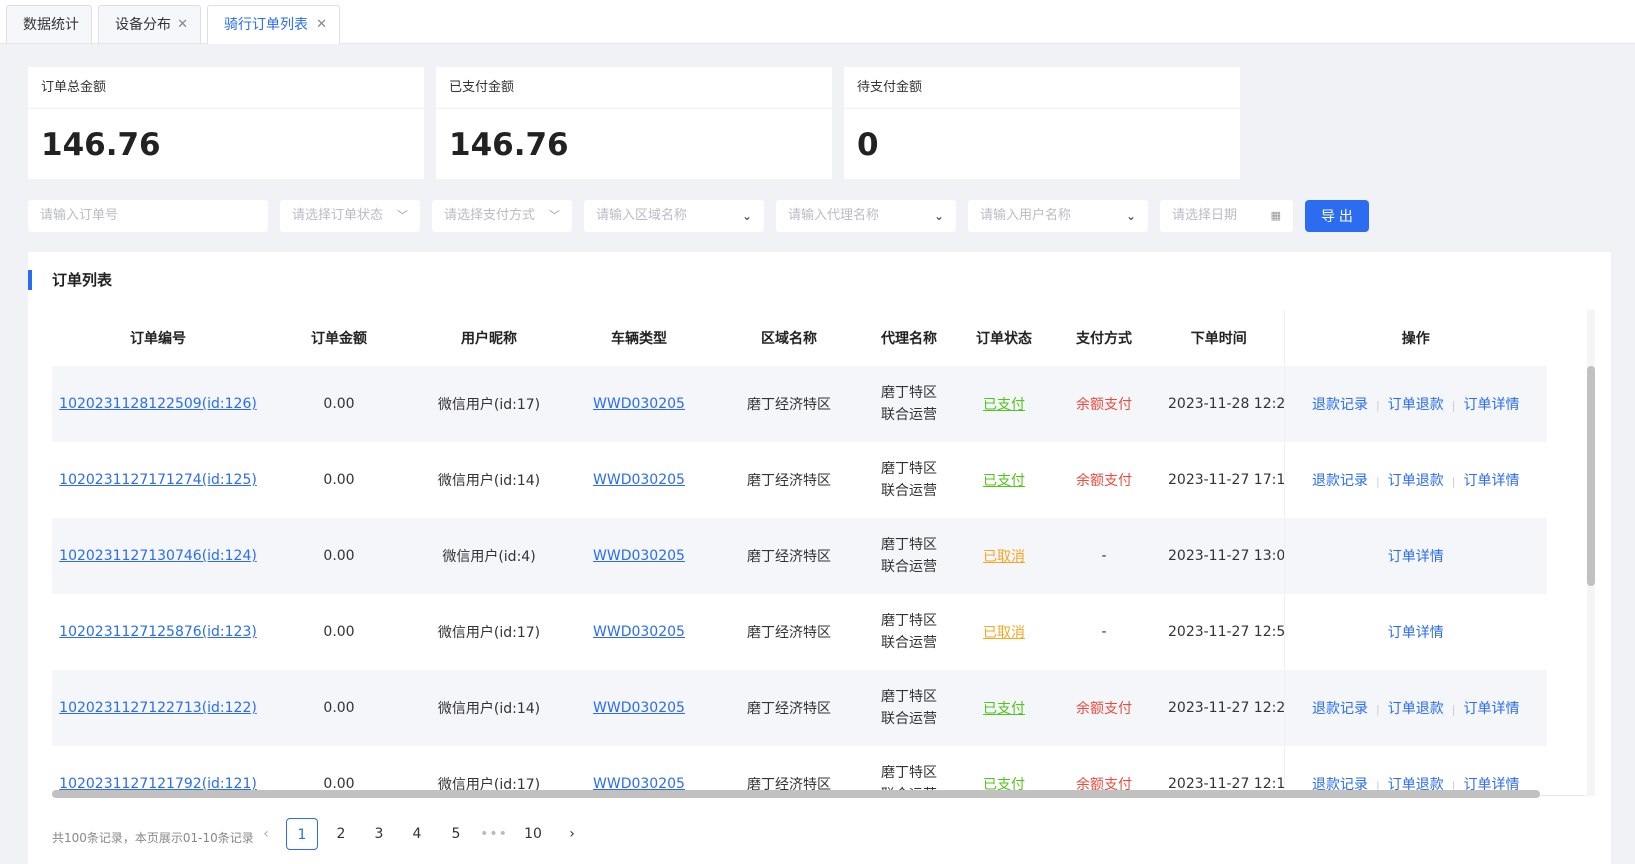 The width and height of the screenshot is (1635, 864). I want to click on page-button: 2, so click(341, 834).